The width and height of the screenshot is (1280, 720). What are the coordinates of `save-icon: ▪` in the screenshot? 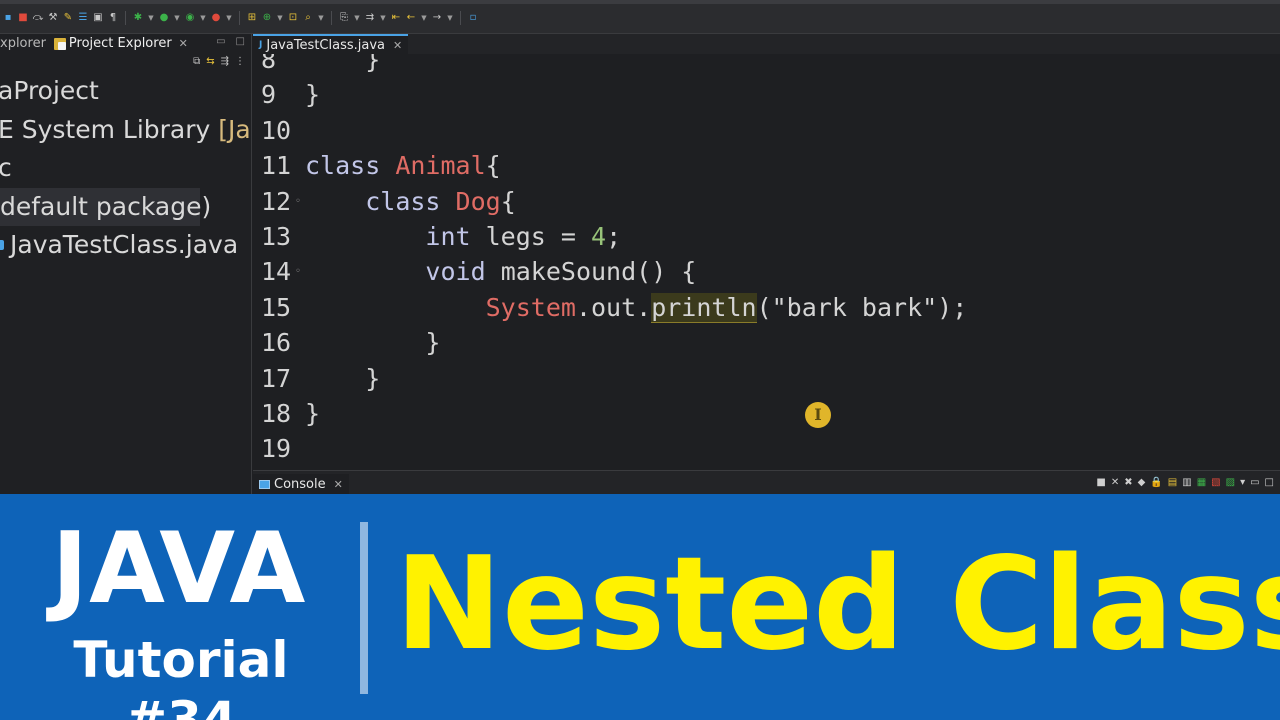 It's located at (8, 18).